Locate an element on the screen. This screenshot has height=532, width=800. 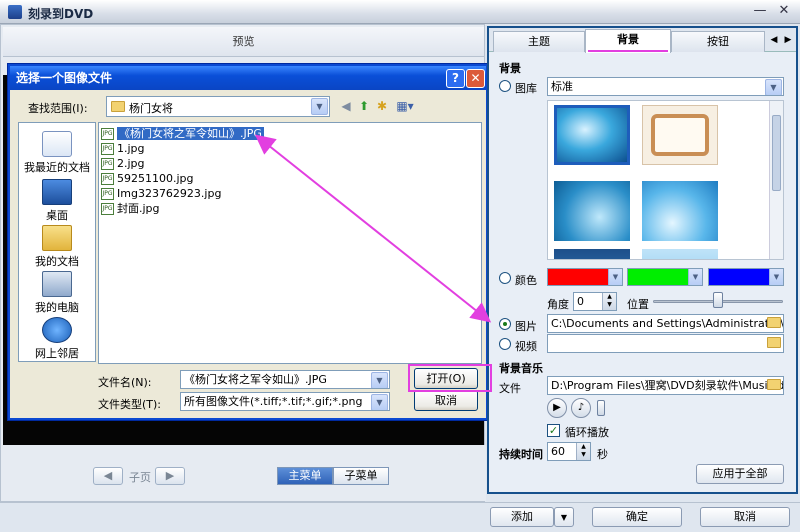
video-radio is located at coordinates (505, 344).